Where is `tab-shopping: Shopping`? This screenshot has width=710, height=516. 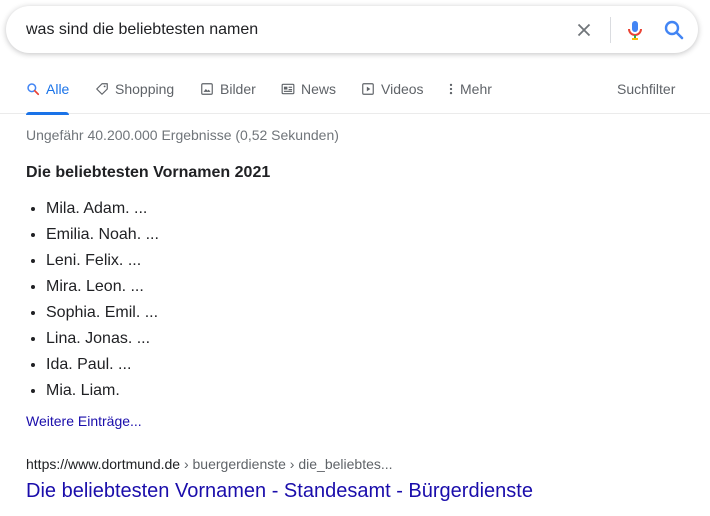 tab-shopping: Shopping is located at coordinates (134, 89).